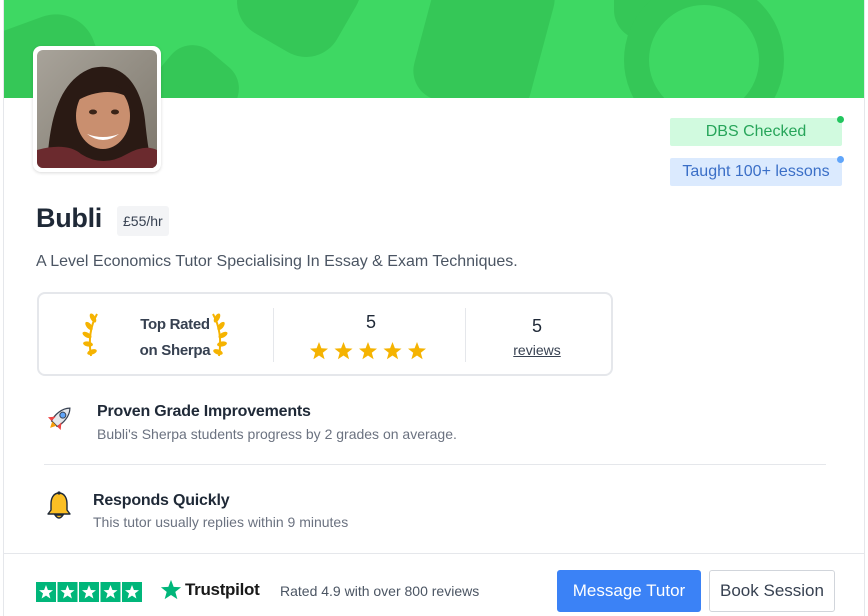 The height and width of the screenshot is (616, 868). I want to click on trustpilot-star-icon, so click(171, 589).